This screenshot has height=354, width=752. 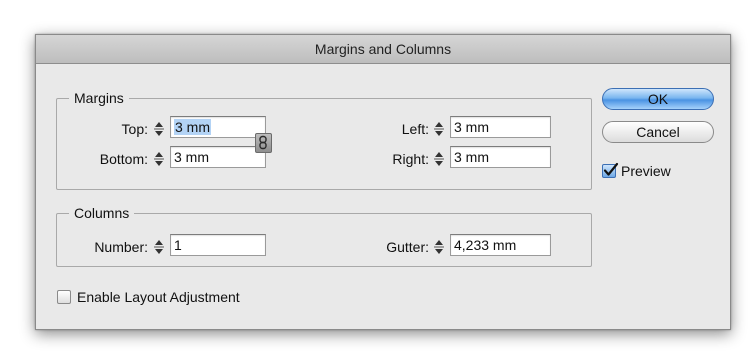 What do you see at coordinates (263, 143) in the screenshot?
I see `chain-link-icon` at bounding box center [263, 143].